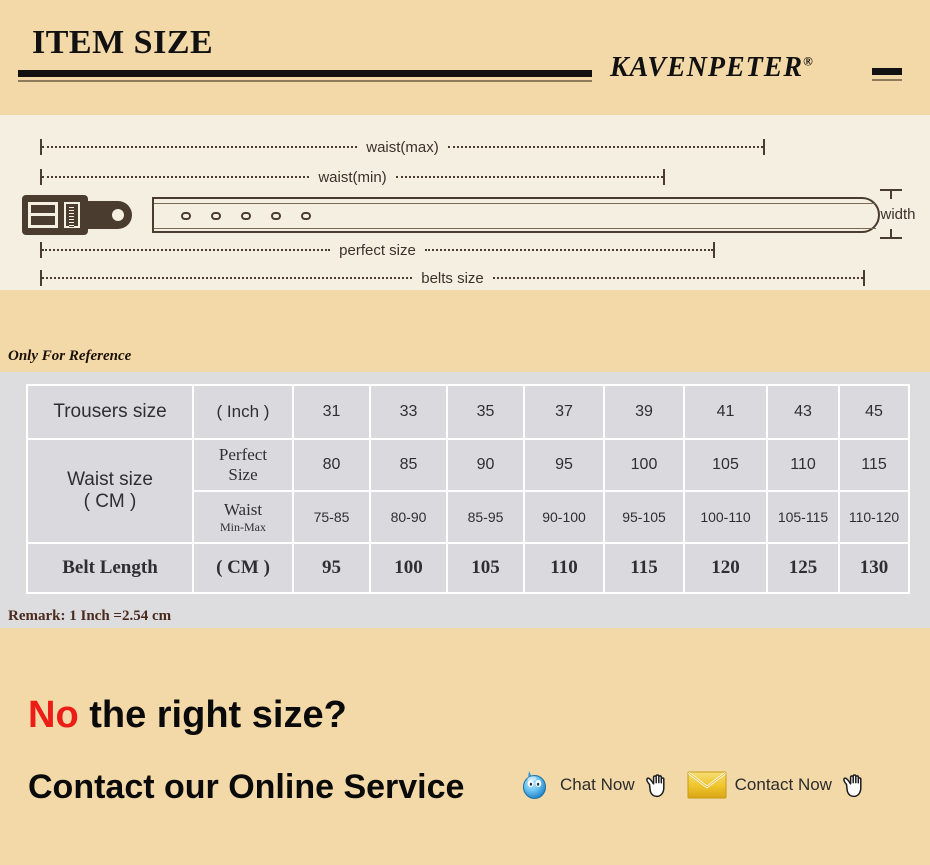  What do you see at coordinates (874, 517) in the screenshot?
I see `cell-waist-range-7: 110-120` at bounding box center [874, 517].